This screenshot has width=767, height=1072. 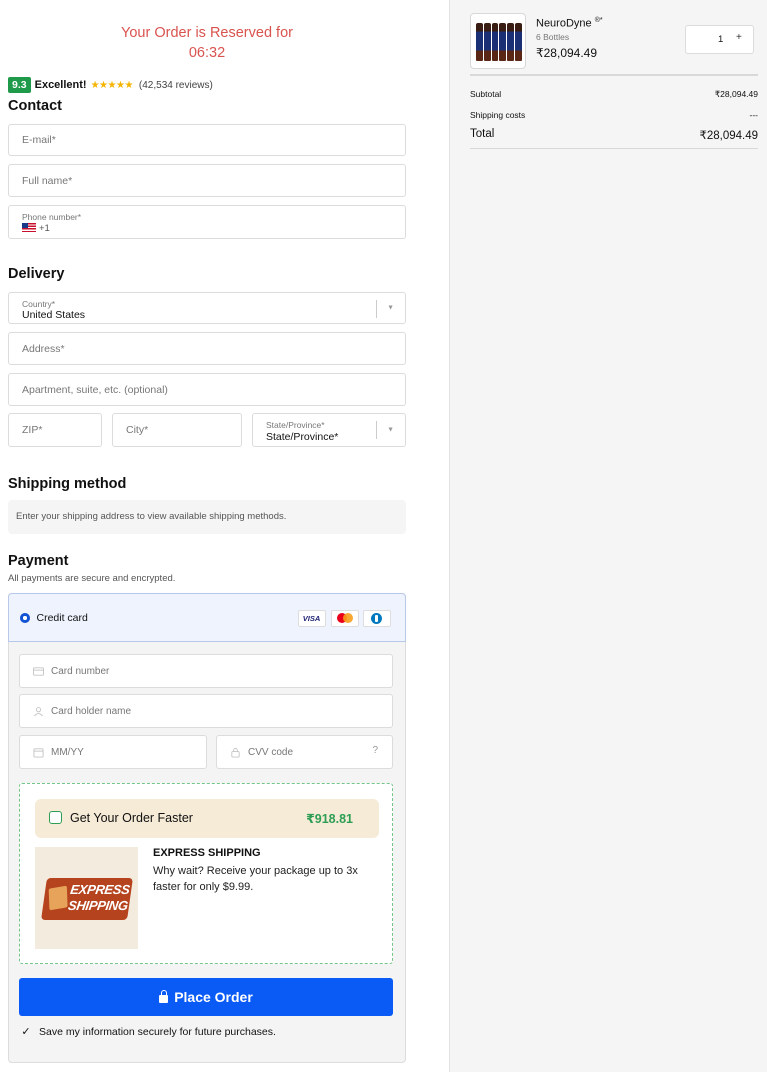 I want to click on state-label: State/Province*, so click(x=295, y=425).